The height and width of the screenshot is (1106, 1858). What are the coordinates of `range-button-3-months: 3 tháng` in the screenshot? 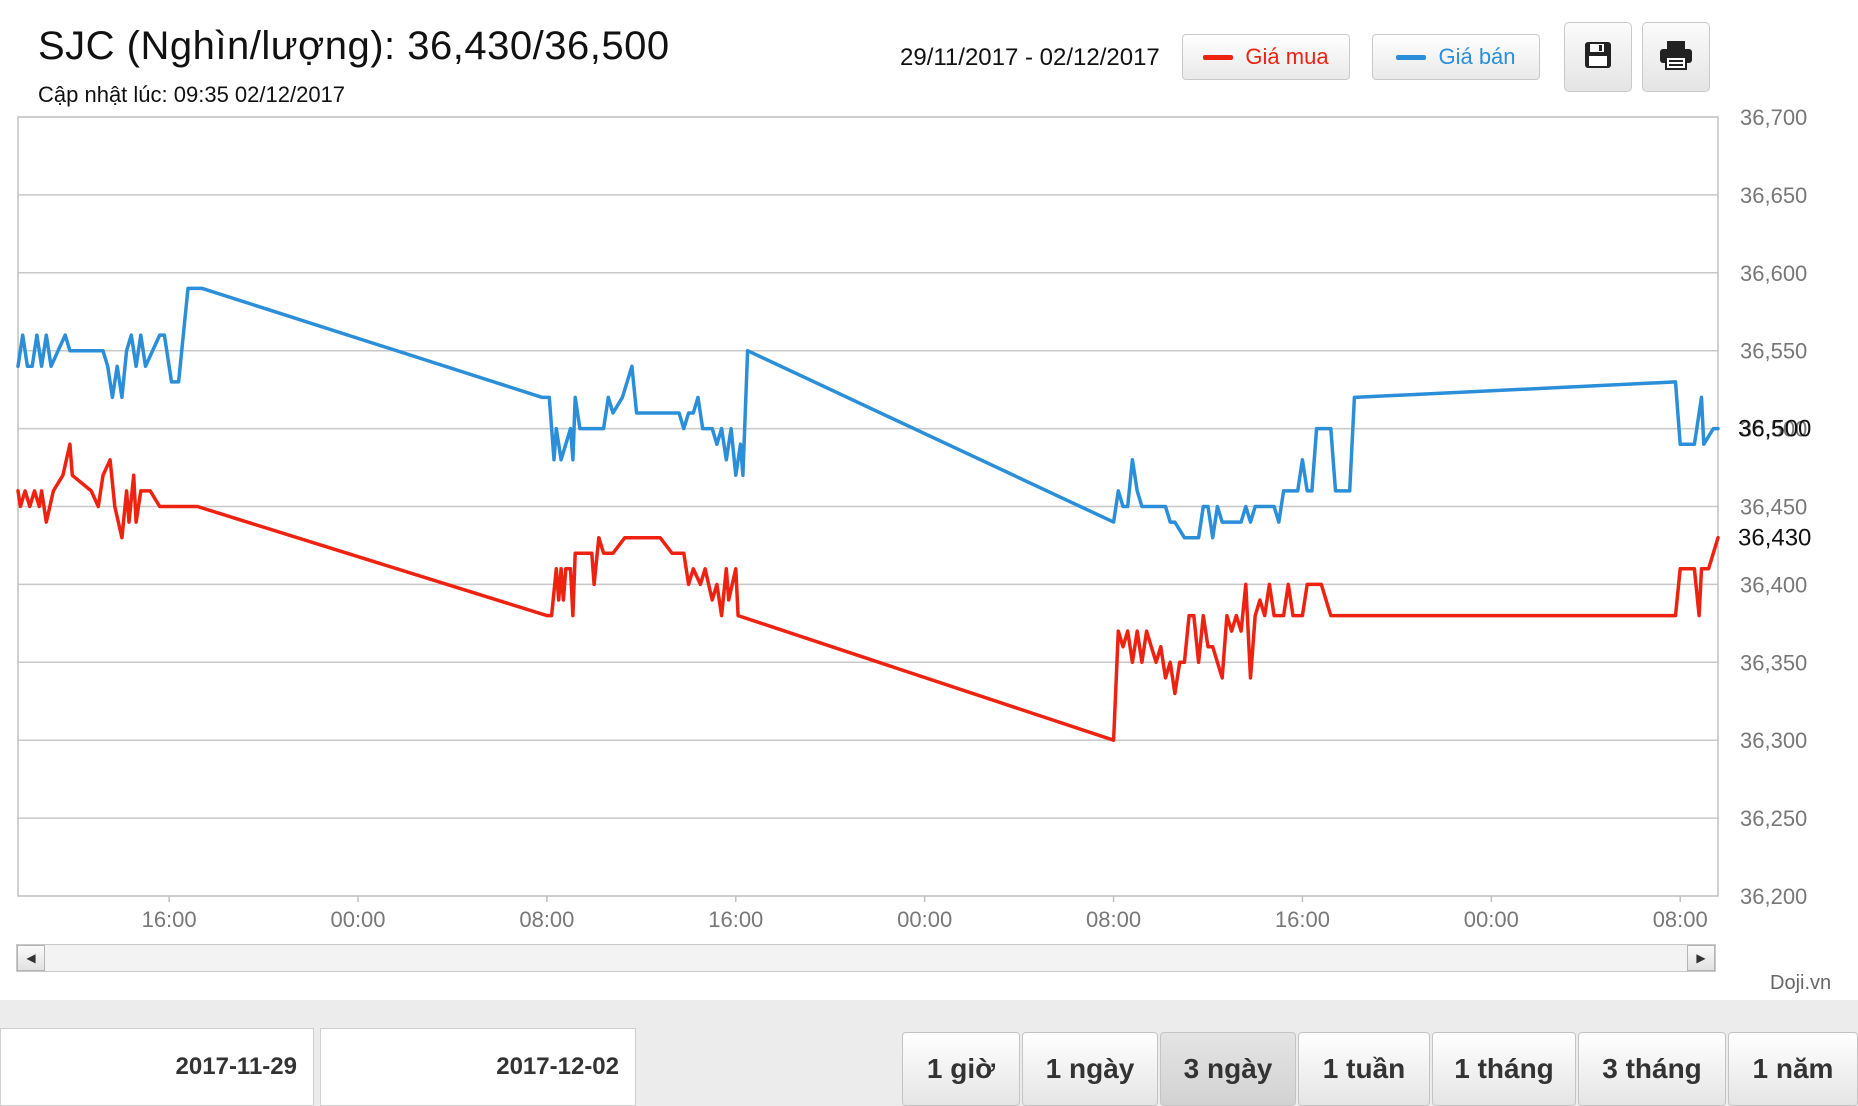 It's located at (1652, 1069).